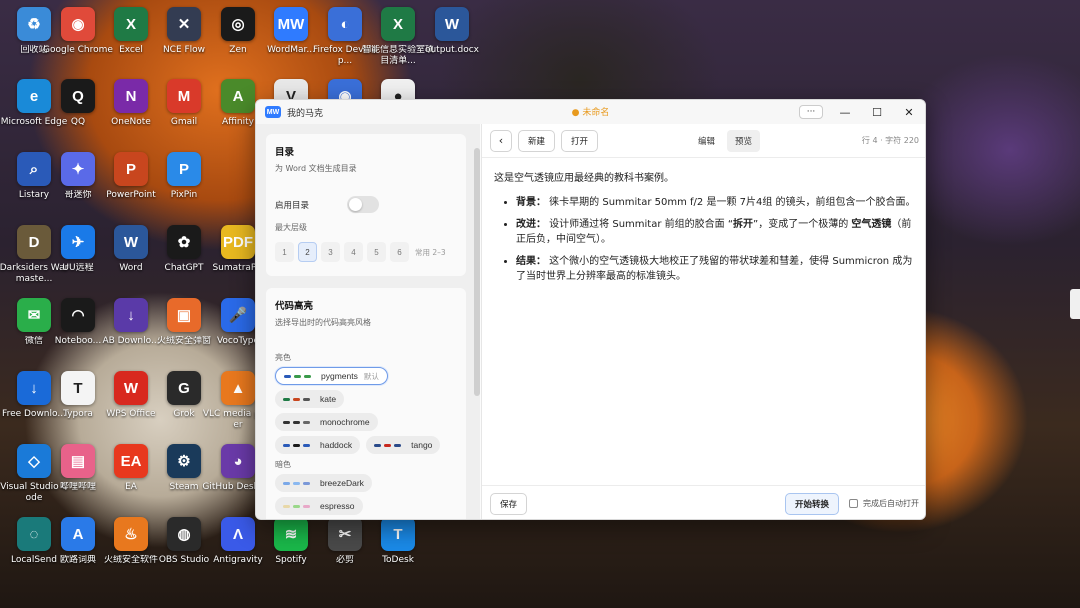 This screenshot has height=608, width=1080. Describe the element at coordinates (238, 96) in the screenshot. I see `affinity-icon: A` at that location.